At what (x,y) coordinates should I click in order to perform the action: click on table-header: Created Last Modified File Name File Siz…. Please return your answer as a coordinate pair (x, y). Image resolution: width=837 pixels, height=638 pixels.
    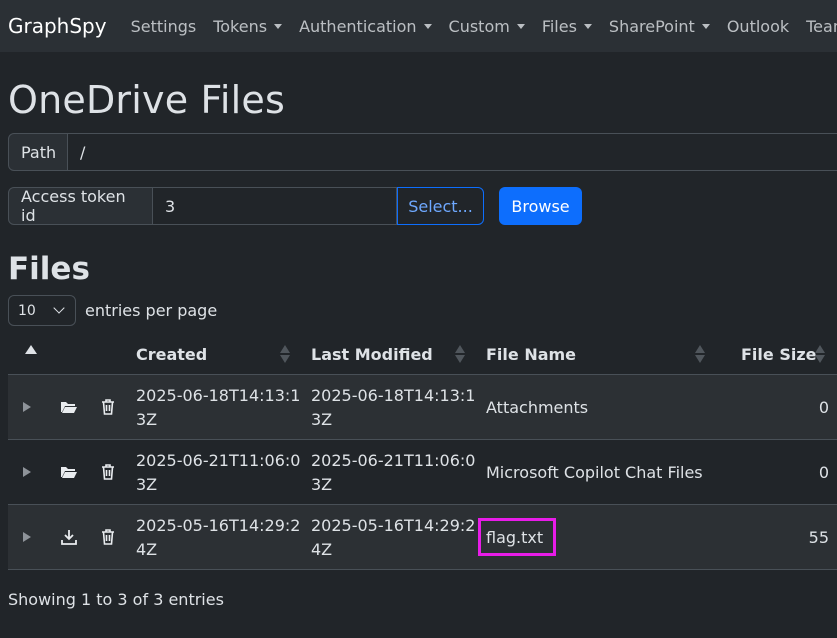
    Looking at the image, I should click on (422, 354).